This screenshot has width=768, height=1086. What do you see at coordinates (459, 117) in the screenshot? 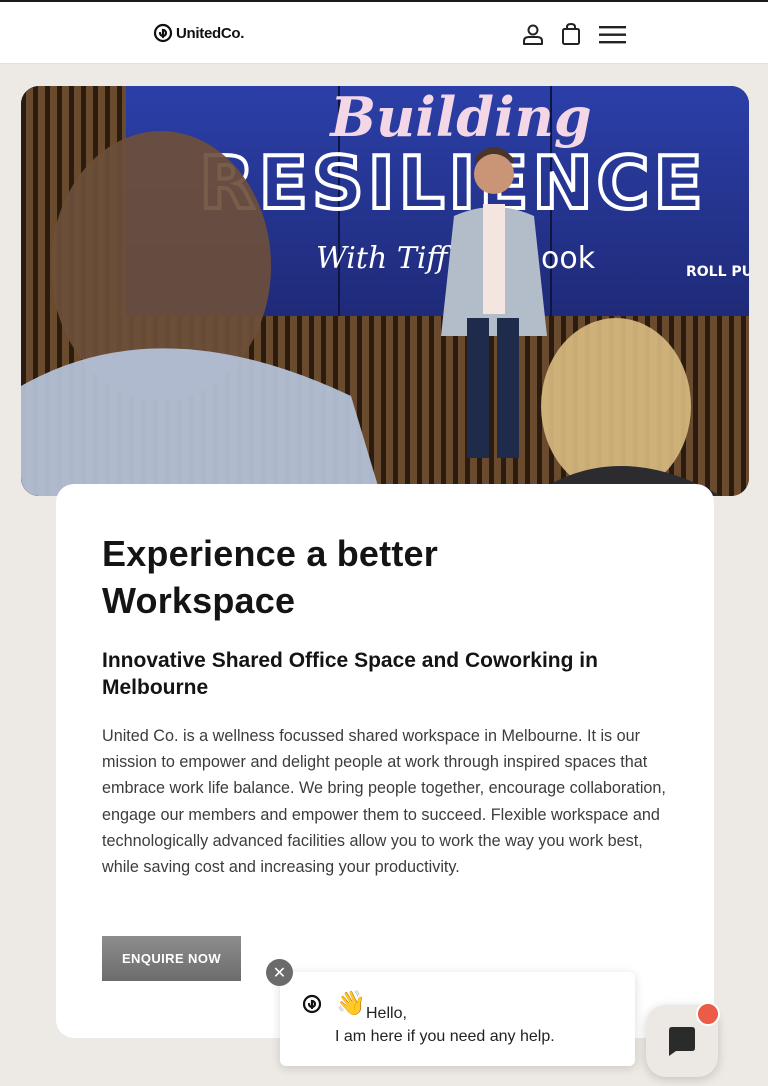
I see `screen-title-script: Building` at bounding box center [459, 117].